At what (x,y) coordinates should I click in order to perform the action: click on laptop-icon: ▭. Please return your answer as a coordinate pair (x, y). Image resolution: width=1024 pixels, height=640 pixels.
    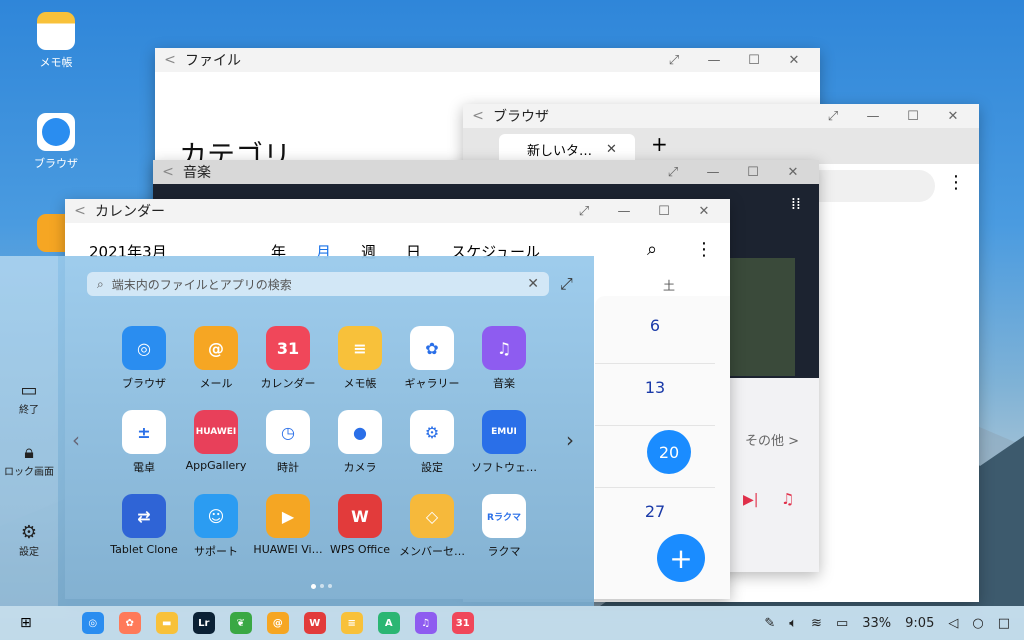
    Looking at the image, I should click on (29, 390).